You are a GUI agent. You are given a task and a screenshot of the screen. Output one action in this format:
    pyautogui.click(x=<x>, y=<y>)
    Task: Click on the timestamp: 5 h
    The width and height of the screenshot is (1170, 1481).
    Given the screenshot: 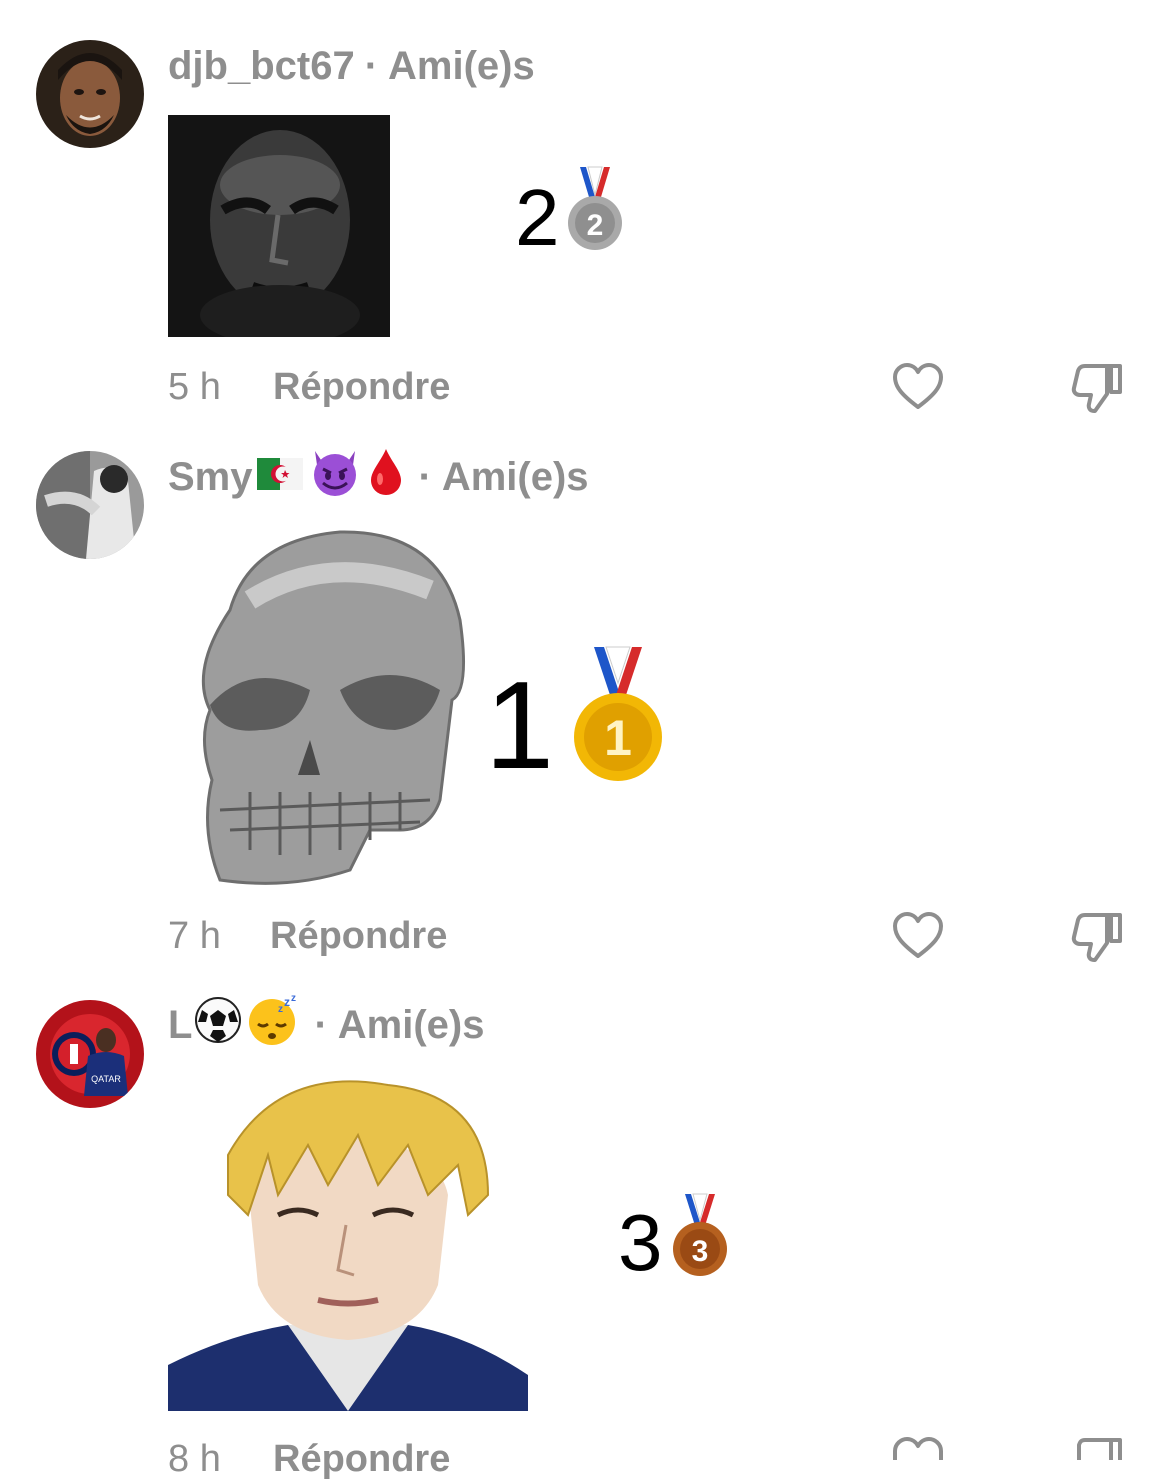 What is the action you would take?
    pyautogui.click(x=194, y=387)
    